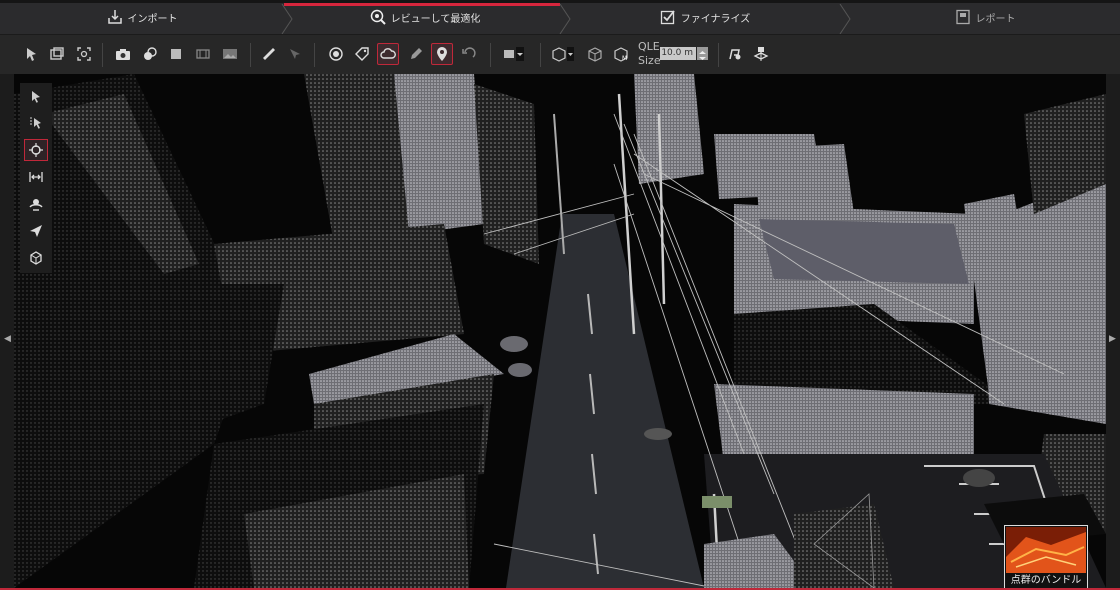 Image resolution: width=1120 pixels, height=590 pixels. What do you see at coordinates (735, 54) in the screenshot?
I see `person-pin-icon` at bounding box center [735, 54].